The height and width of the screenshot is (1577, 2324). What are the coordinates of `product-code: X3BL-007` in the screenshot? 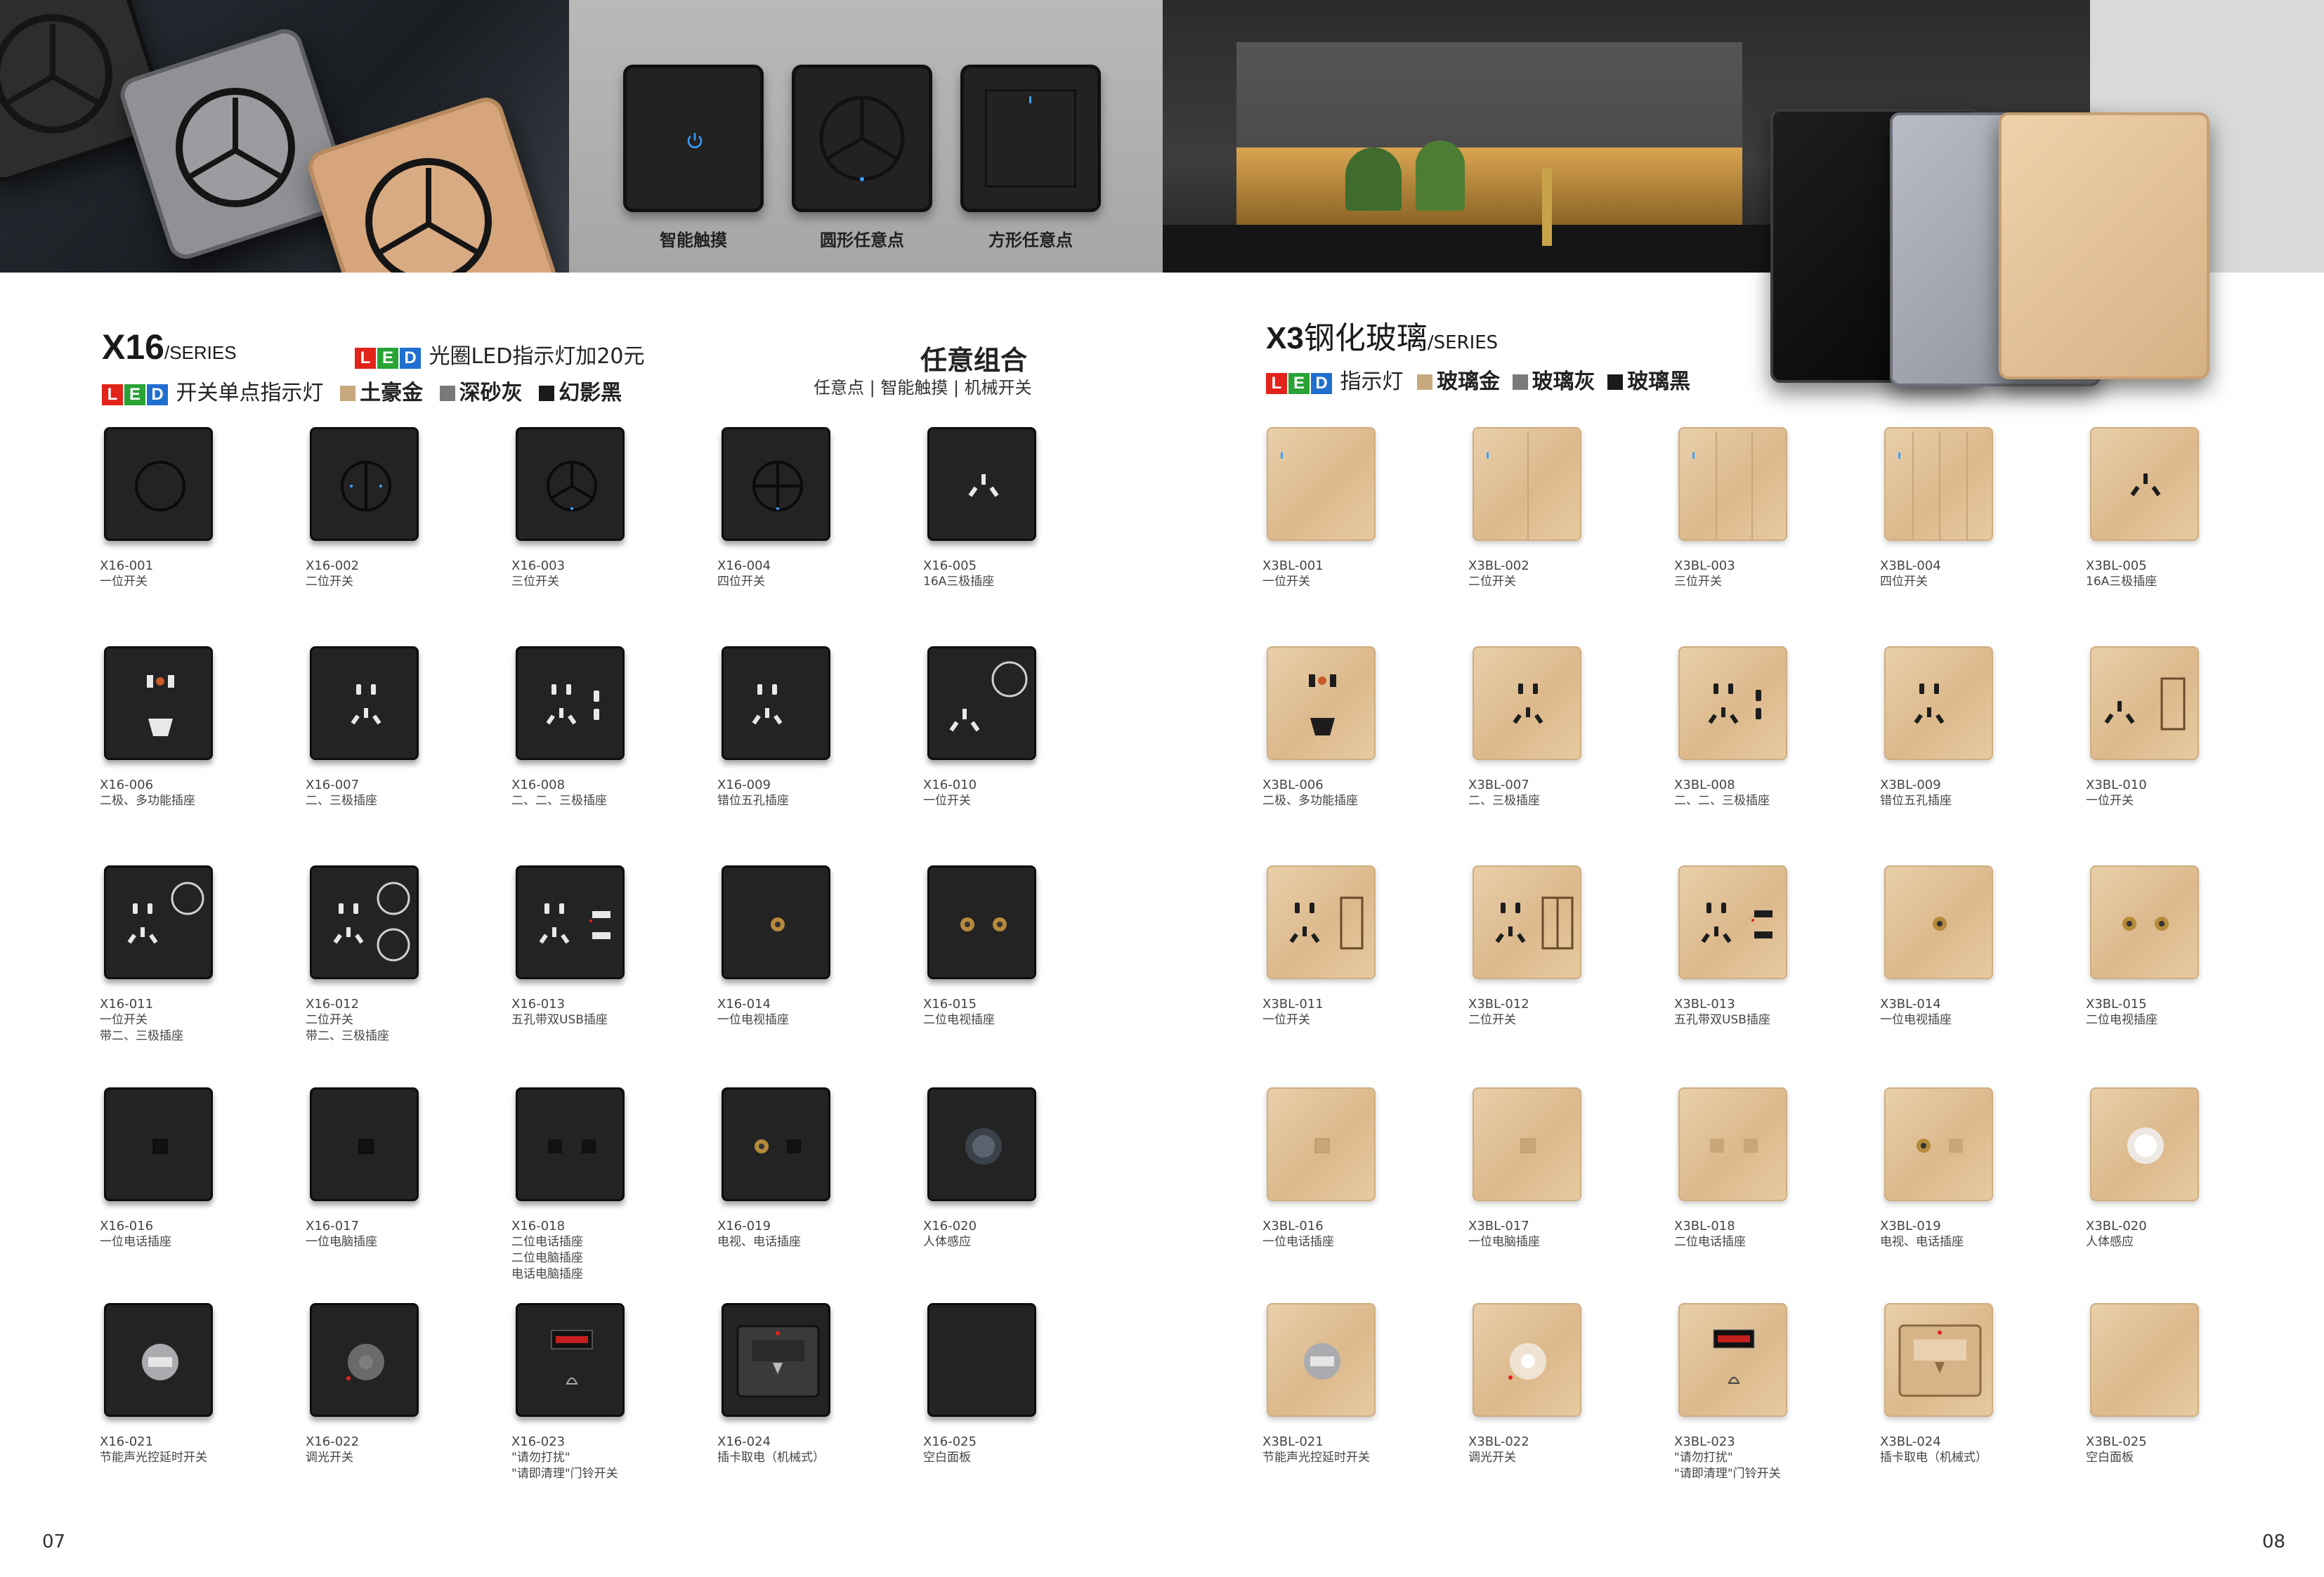 It's located at (1499, 785).